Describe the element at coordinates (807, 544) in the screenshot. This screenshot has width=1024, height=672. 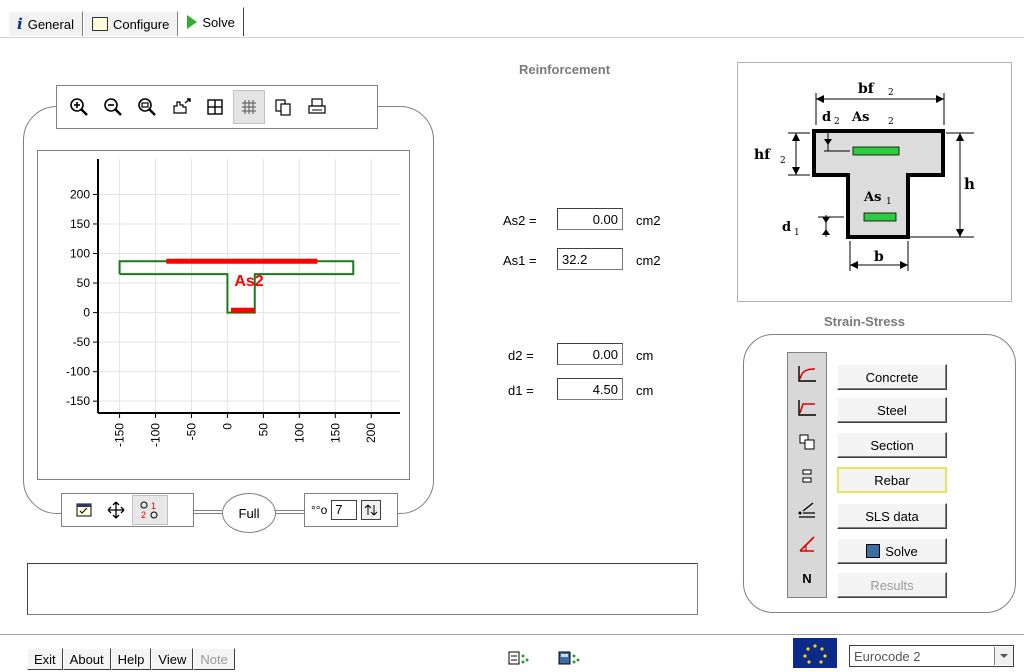
I see `solve-diagram-icon` at that location.